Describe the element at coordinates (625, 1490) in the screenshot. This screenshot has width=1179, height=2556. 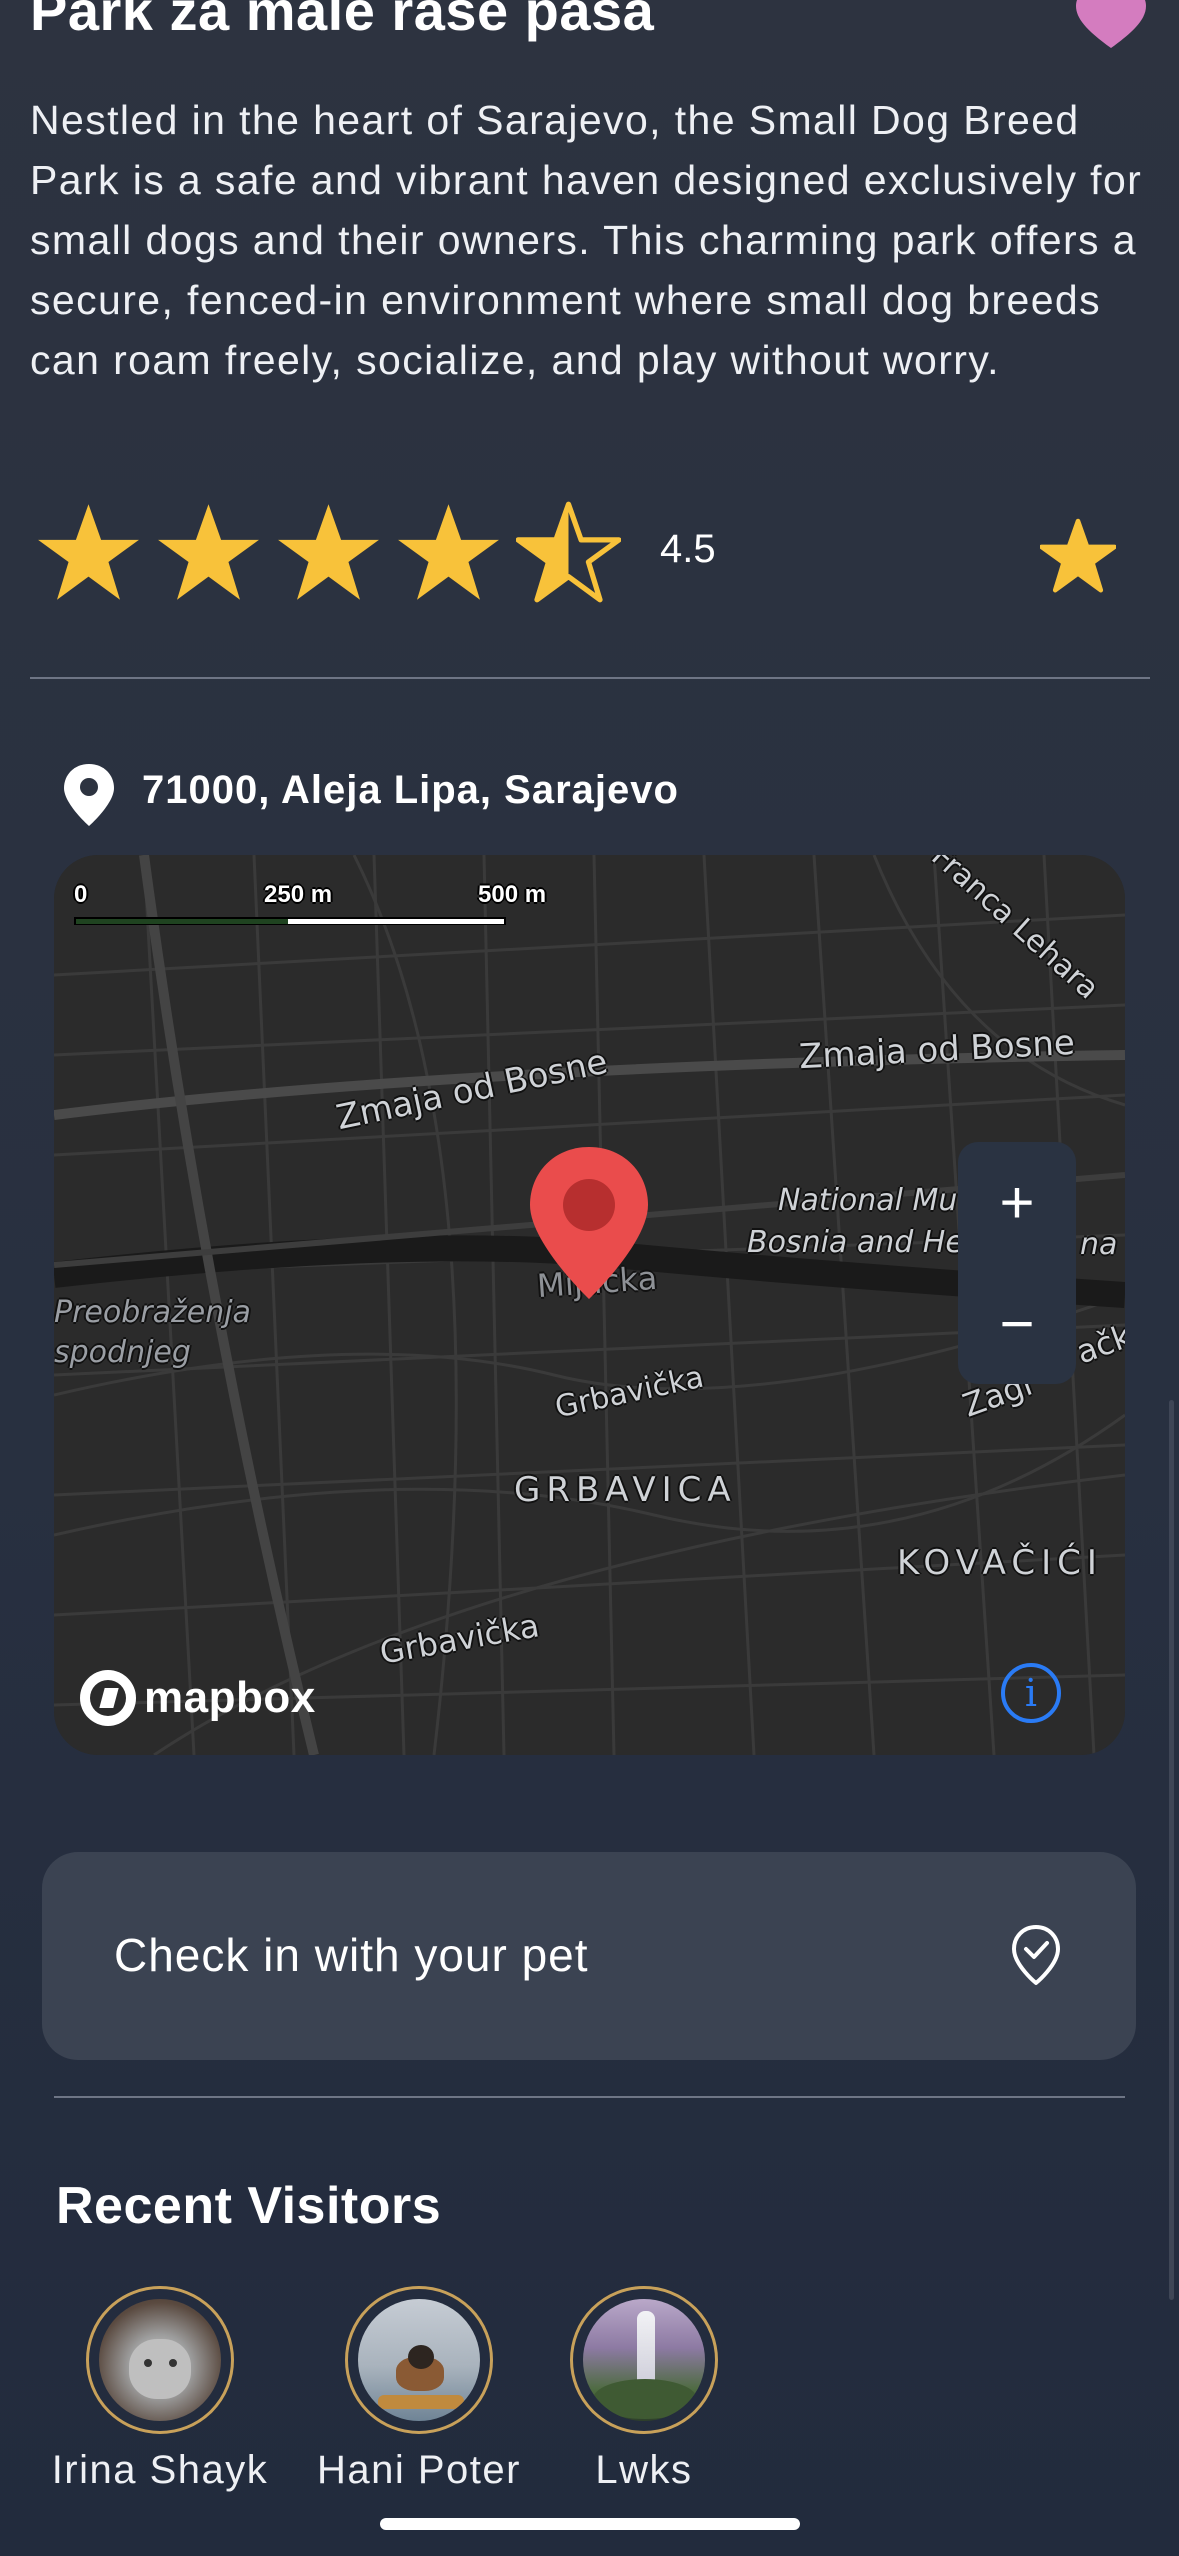
I see `map-label: GRBAVICA` at that location.